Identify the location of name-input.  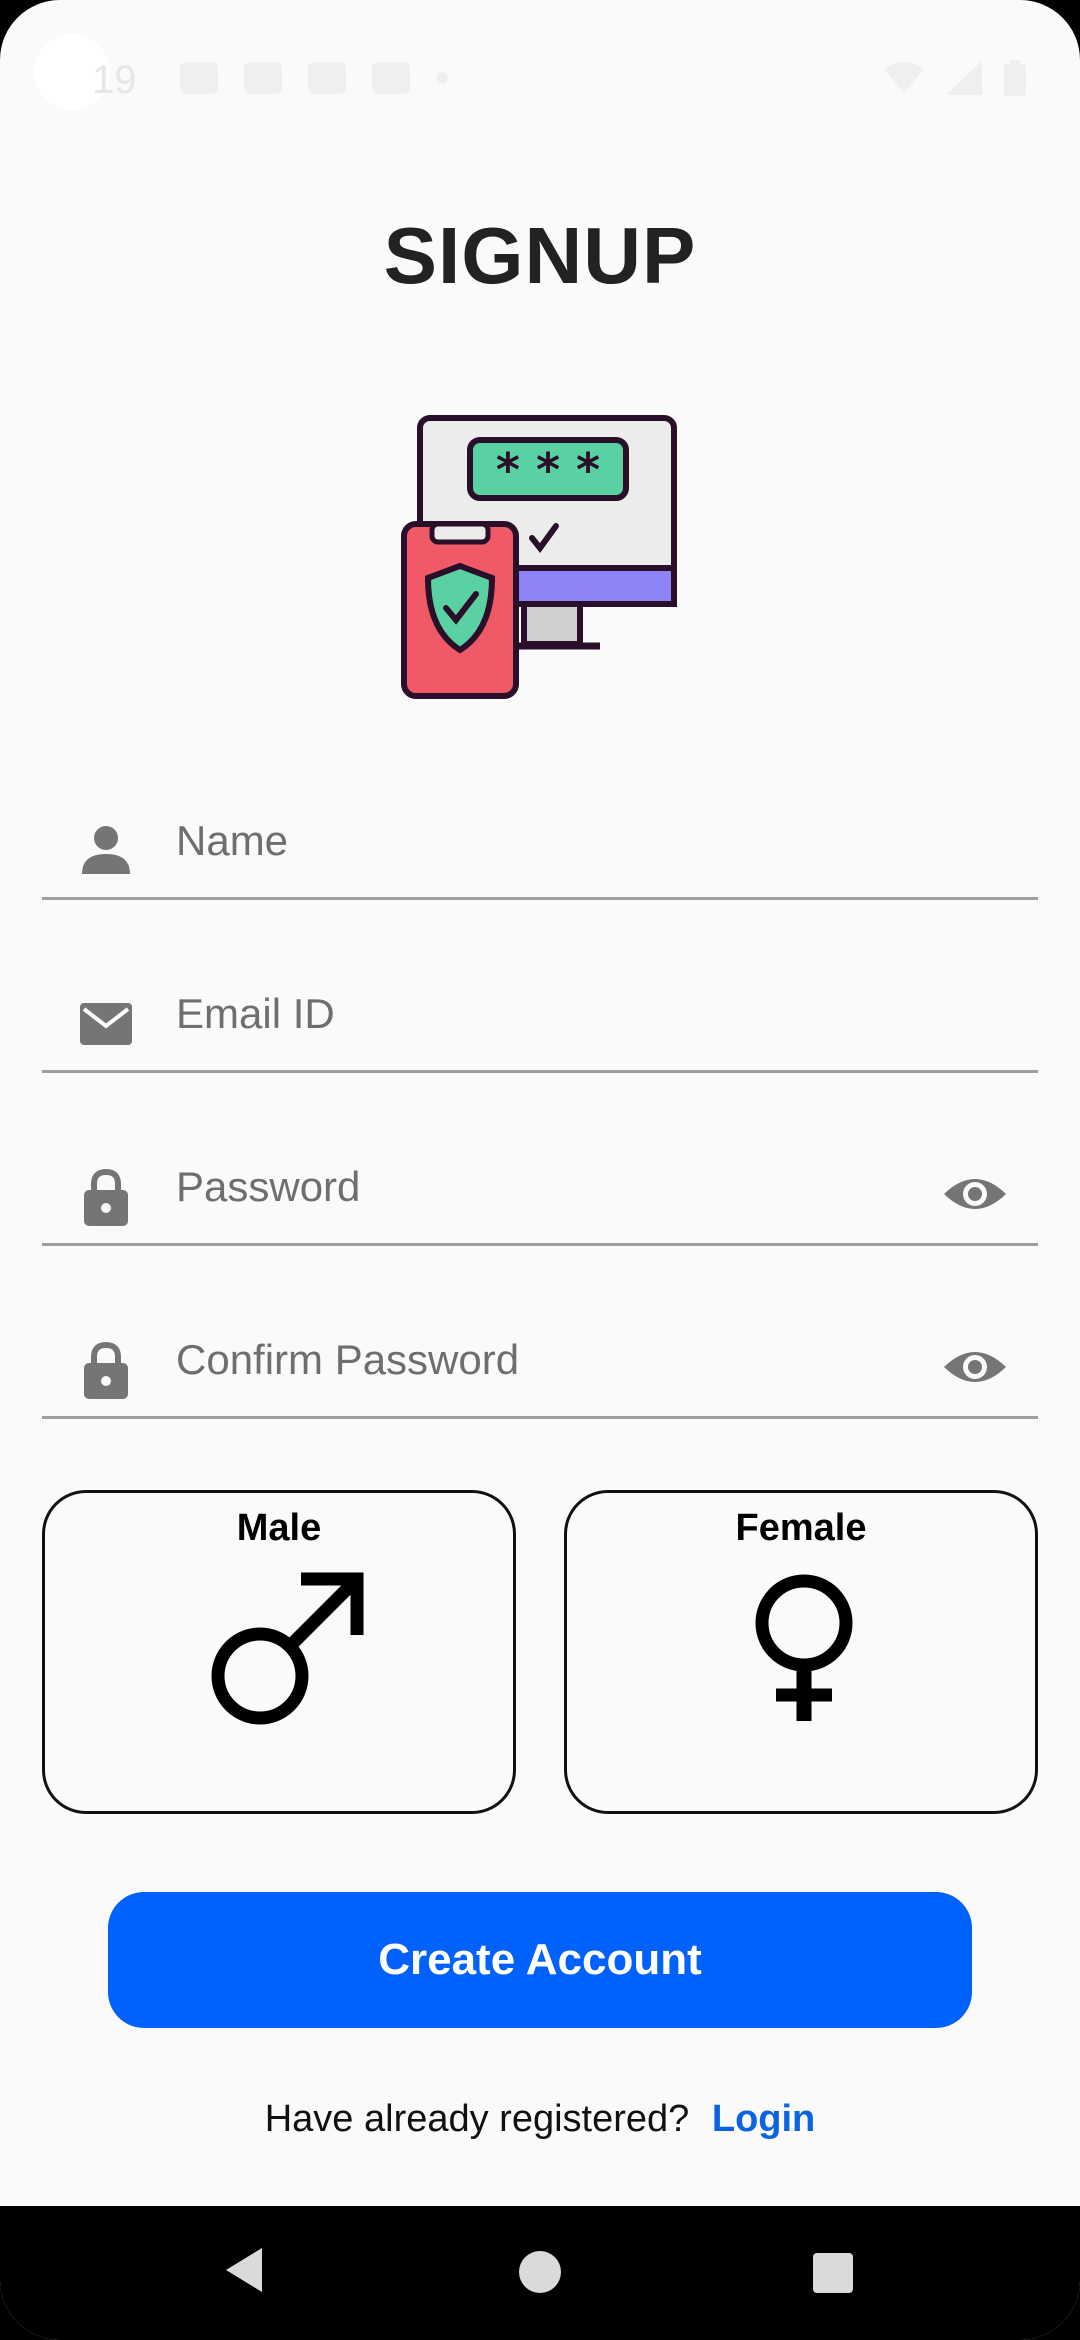
(554, 841).